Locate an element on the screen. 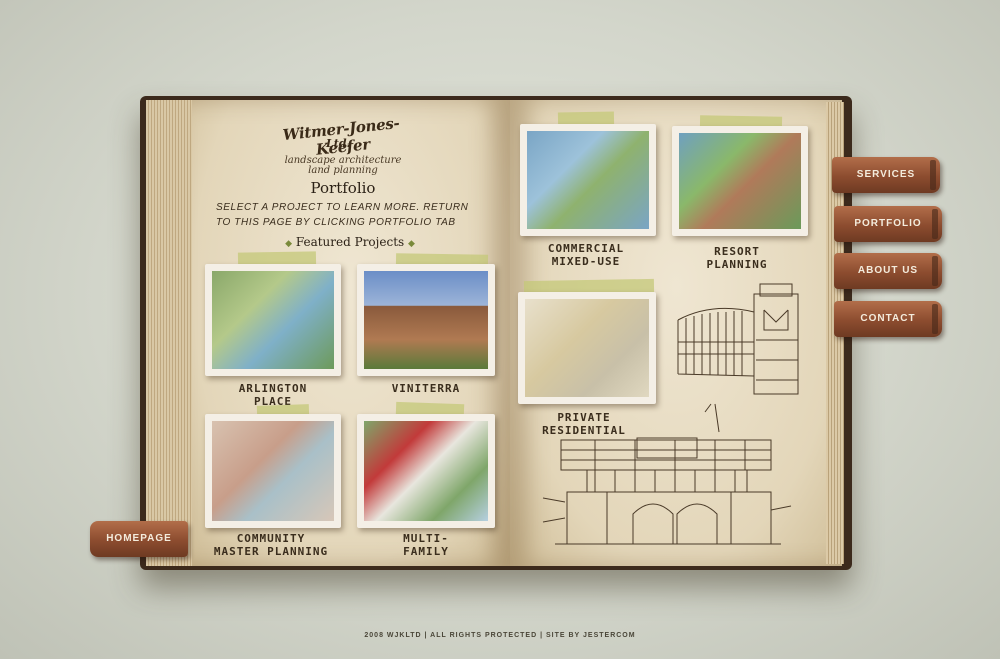  project-caption-resort-planning: RESORT PLANNING is located at coordinates (737, 258).